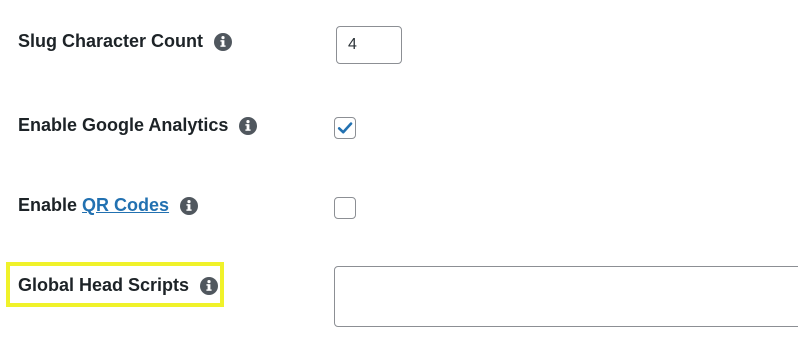  I want to click on qr-codes-checkbox, so click(345, 208).